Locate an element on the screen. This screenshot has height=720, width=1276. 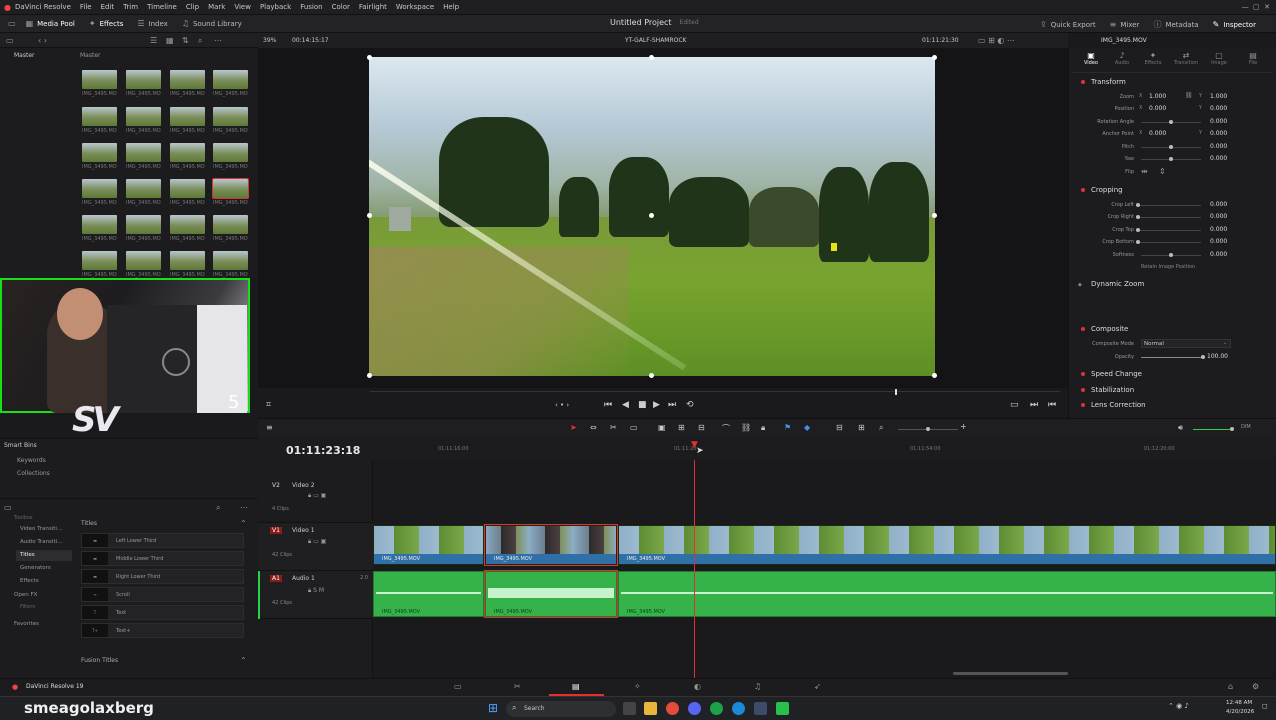
play-icon: ▶ is located at coordinates (656, 405).